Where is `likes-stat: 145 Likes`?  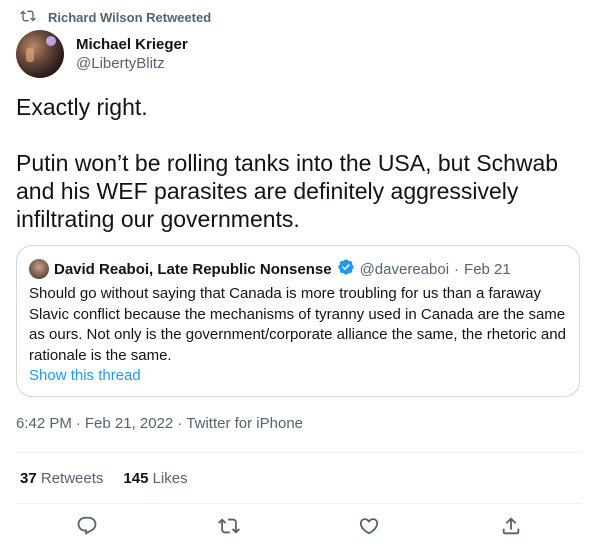 likes-stat: 145 Likes is located at coordinates (155, 478).